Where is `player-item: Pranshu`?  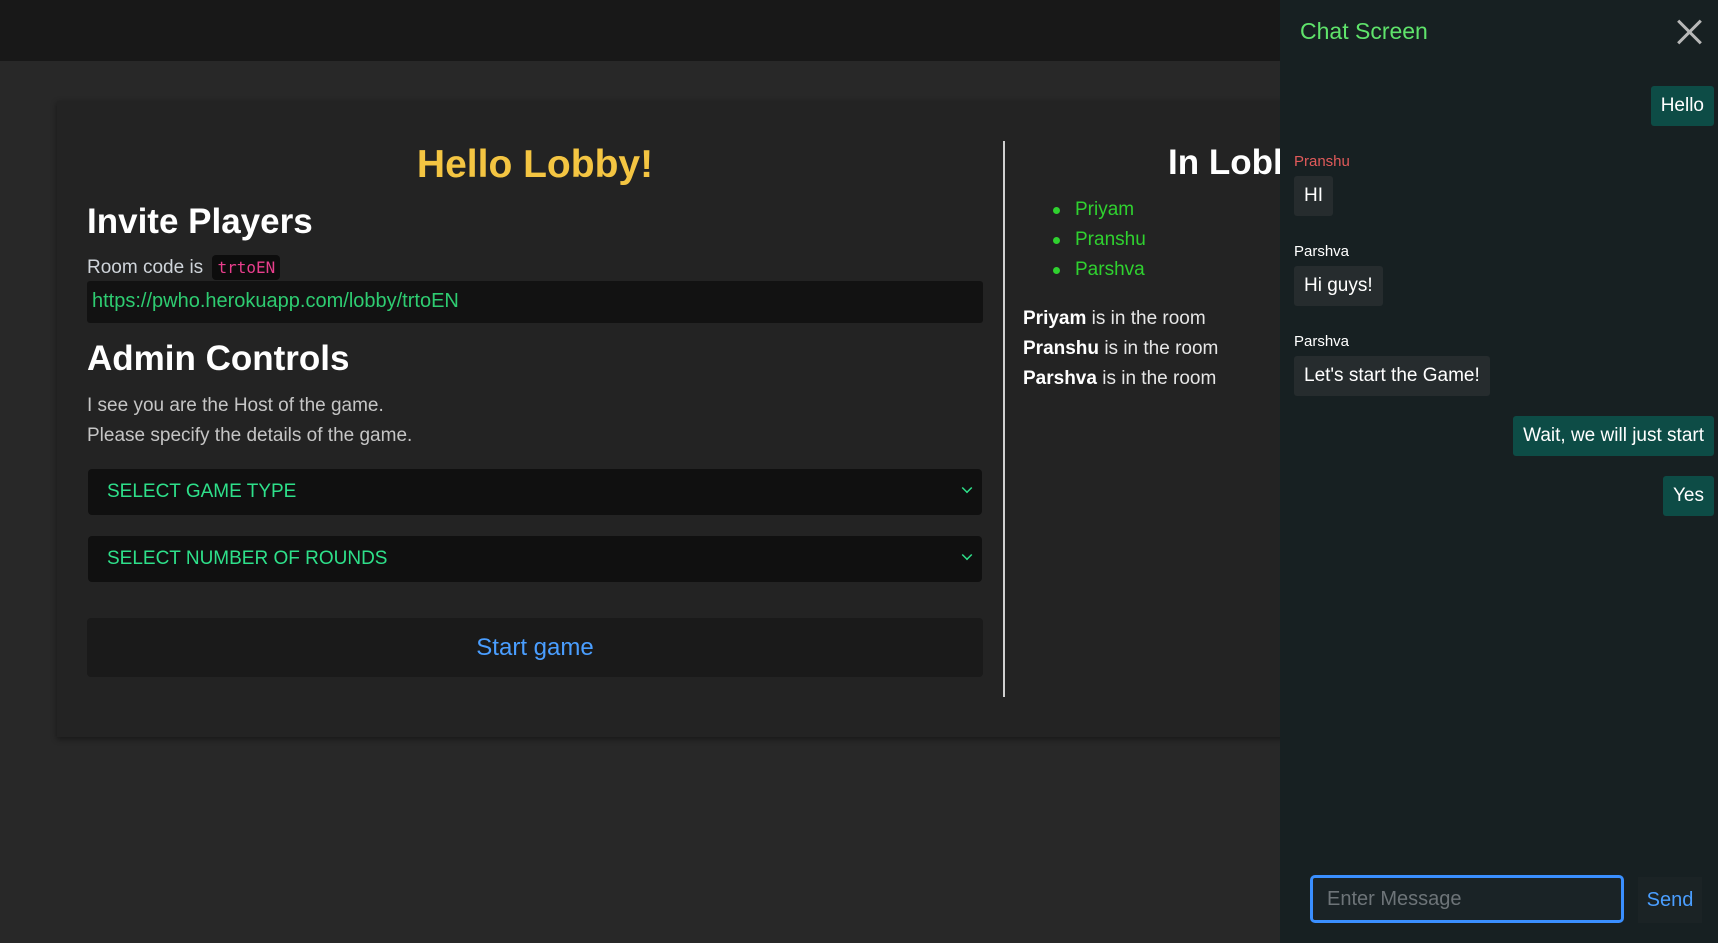 player-item: Pranshu is located at coordinates (1099, 240).